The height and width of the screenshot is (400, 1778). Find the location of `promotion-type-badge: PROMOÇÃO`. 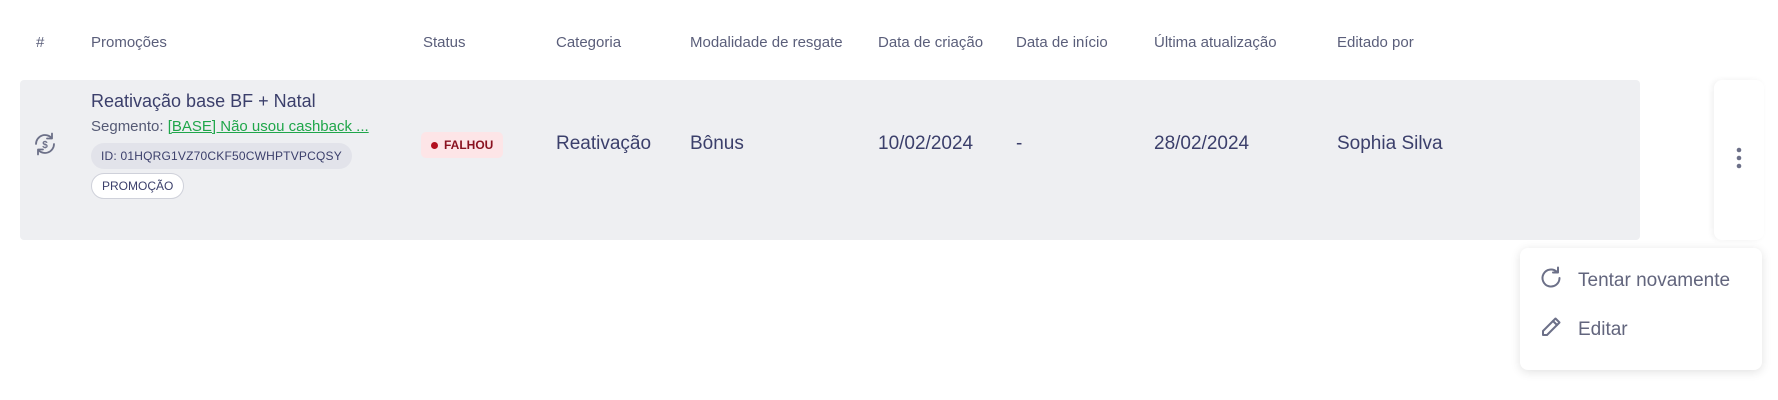

promotion-type-badge: PROMOÇÃO is located at coordinates (138, 186).